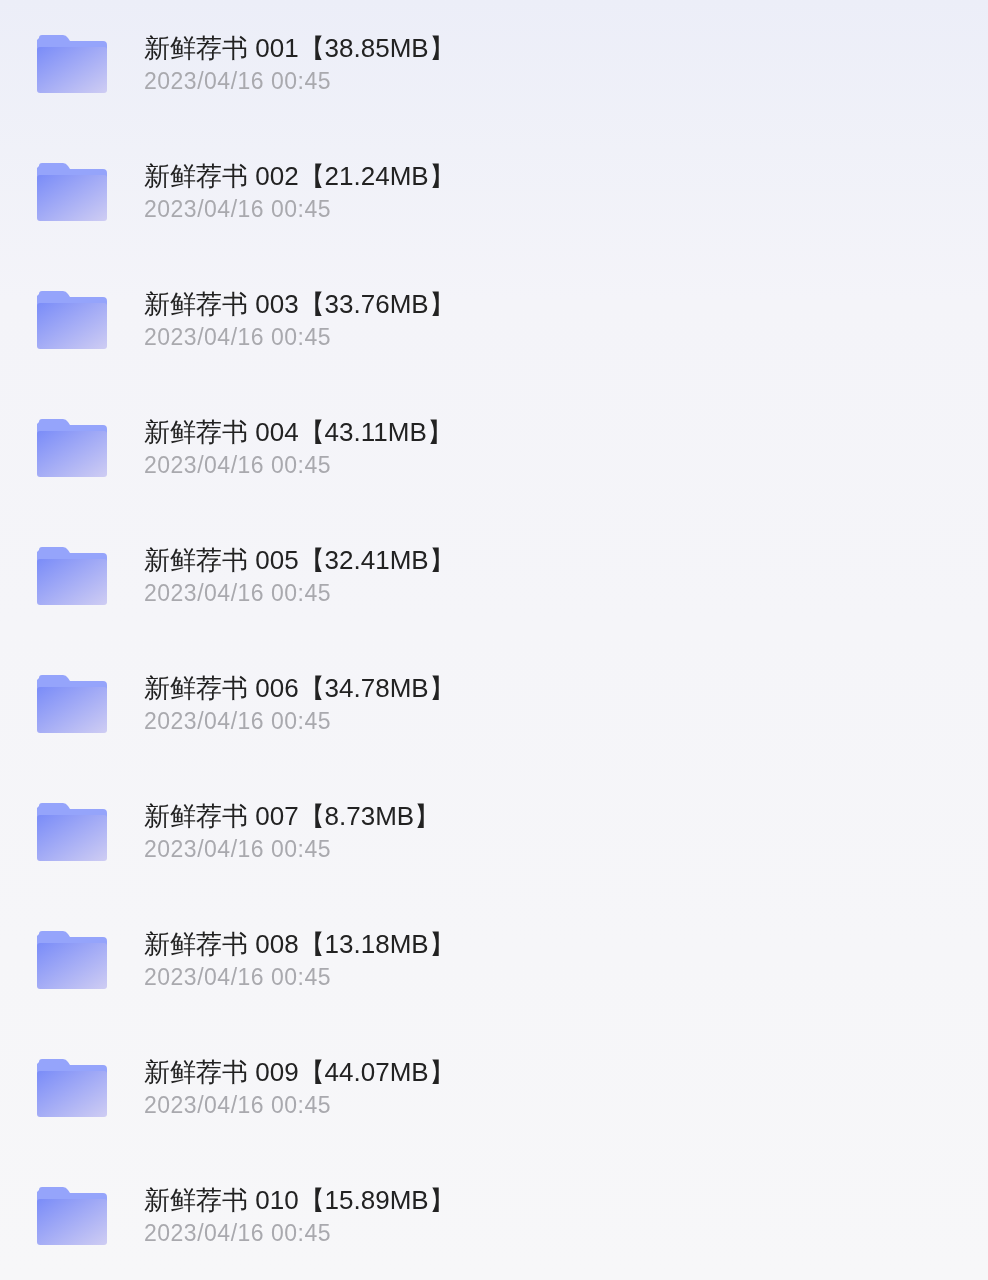 This screenshot has width=988, height=1280. Describe the element at coordinates (299, 560) in the screenshot. I see `folder-name: 新鲜荐书 005【32.41MB】` at that location.